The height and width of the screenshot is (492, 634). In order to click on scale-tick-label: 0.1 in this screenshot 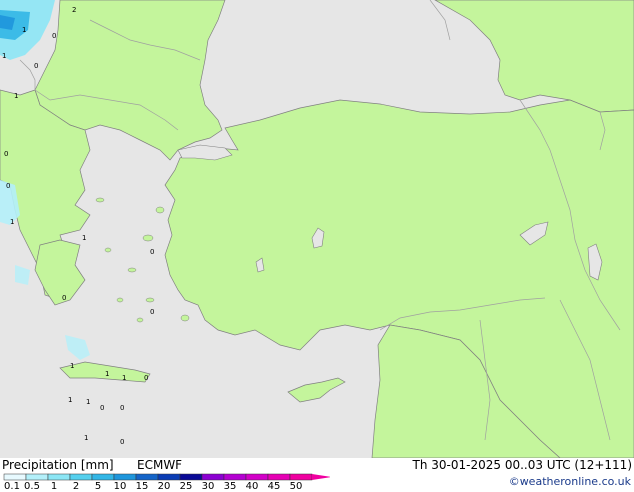, I will do `click(12, 486)`.